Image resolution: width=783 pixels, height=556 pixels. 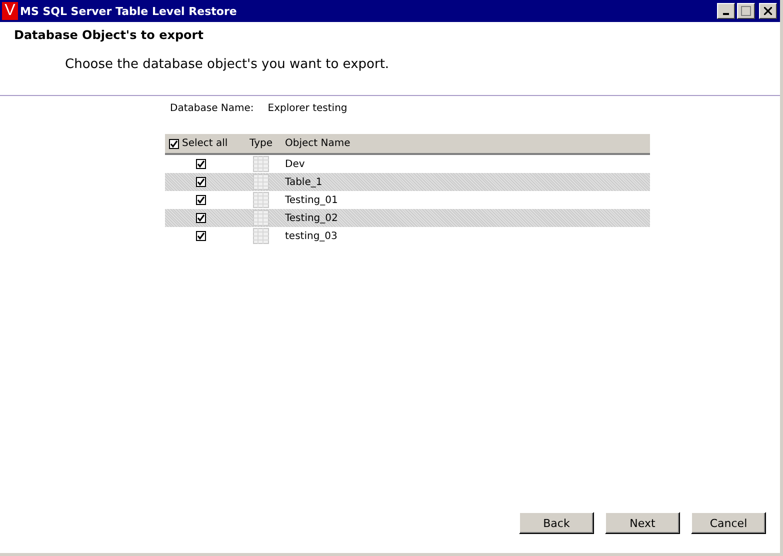 I want to click on close-icon, so click(x=768, y=11).